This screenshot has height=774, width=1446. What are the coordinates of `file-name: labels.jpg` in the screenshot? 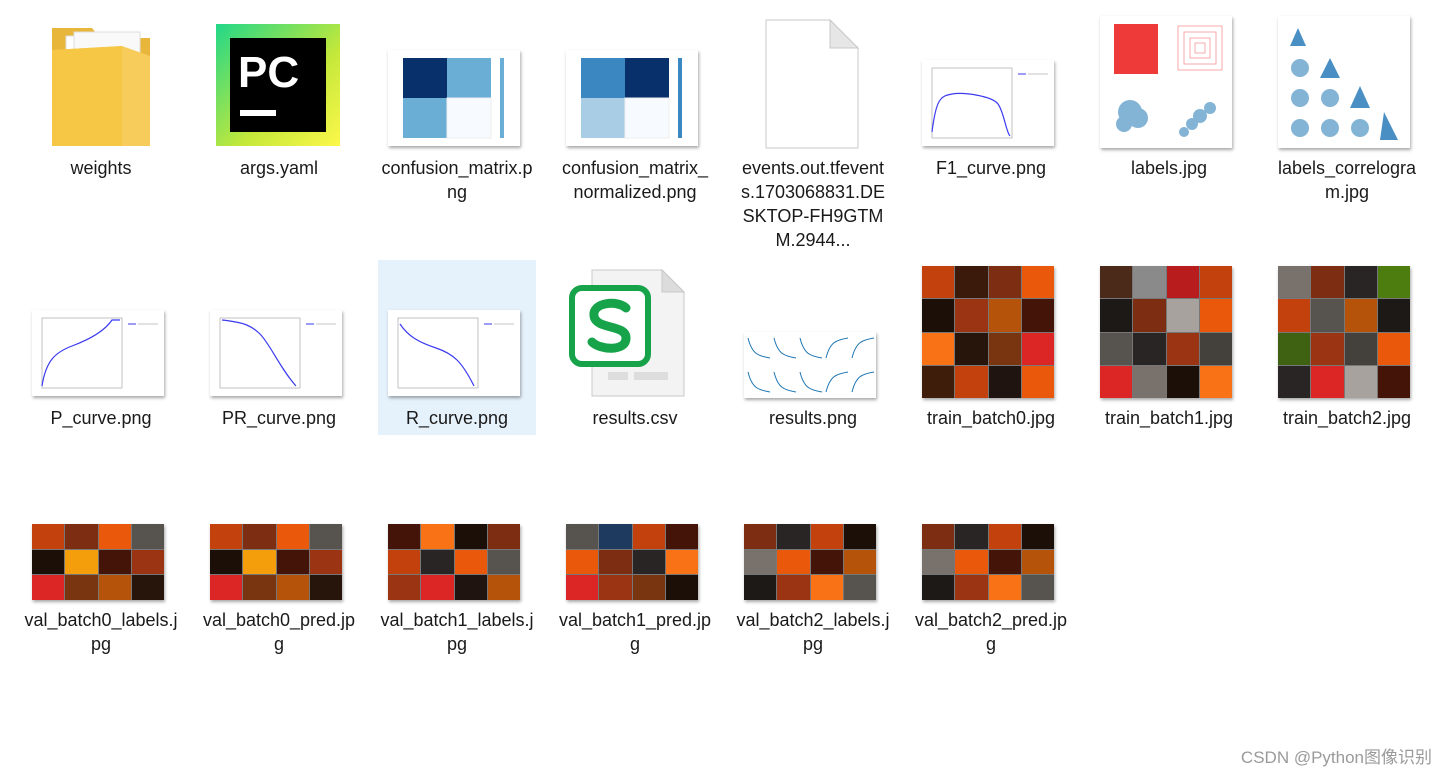 It's located at (1169, 168).